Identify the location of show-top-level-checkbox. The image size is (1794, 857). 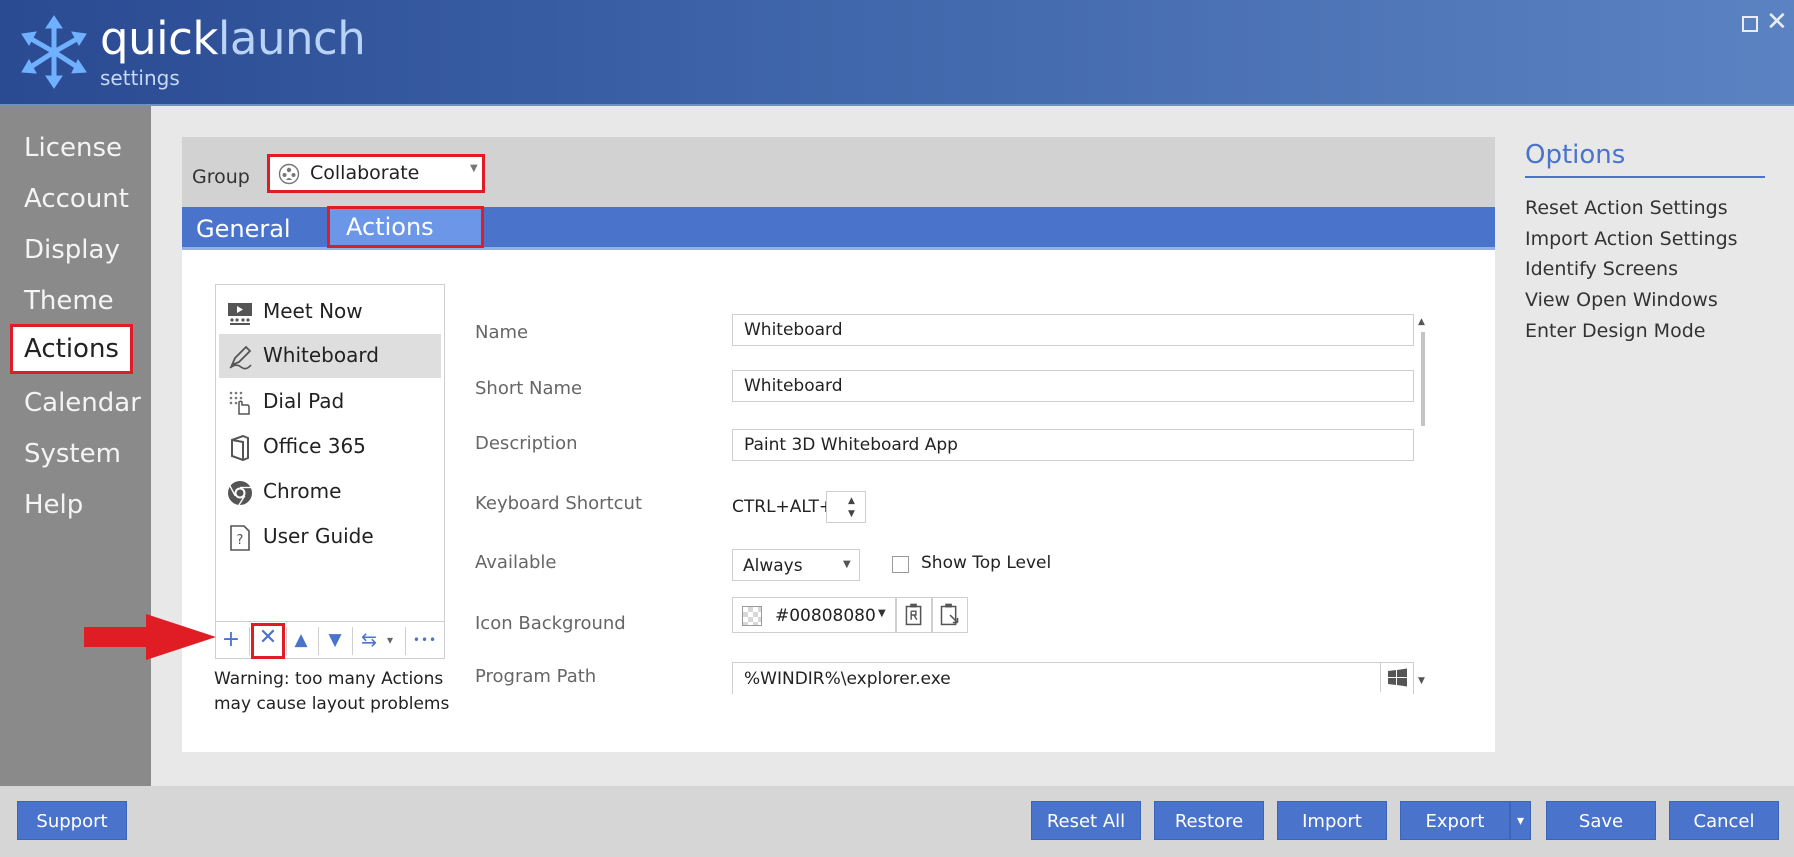
(900, 564).